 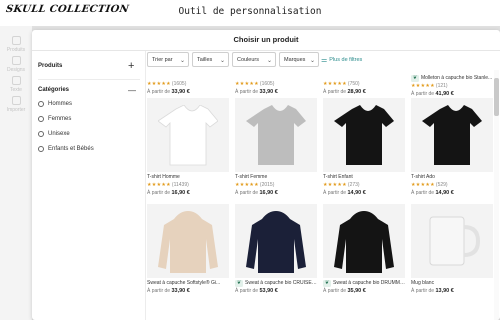 I want to click on text-icon, so click(x=16, y=80).